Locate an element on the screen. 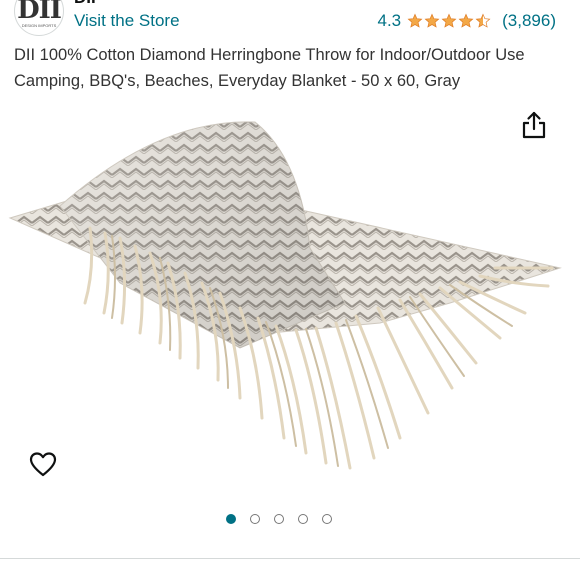  section-divider is located at coordinates (290, 558).